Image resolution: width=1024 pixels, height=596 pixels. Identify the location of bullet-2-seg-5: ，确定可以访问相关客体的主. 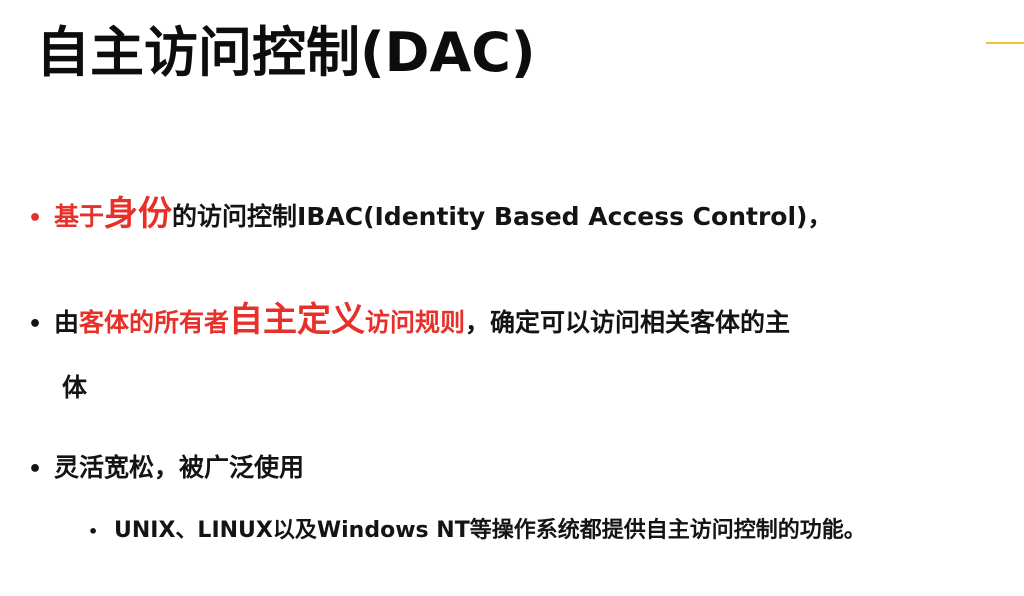
(628, 322).